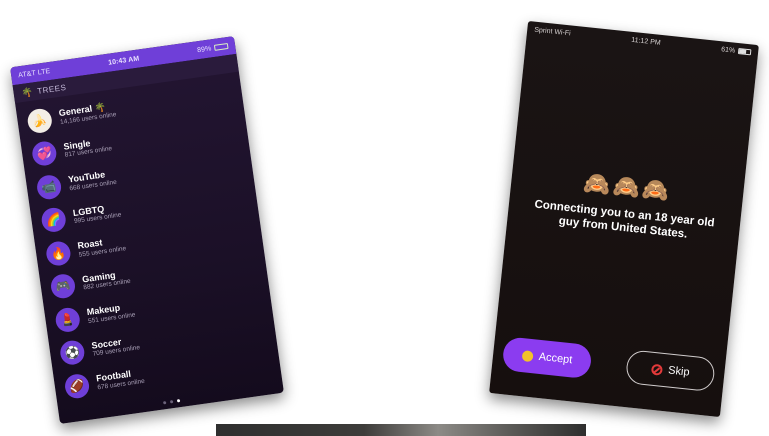 This screenshot has width=769, height=436. I want to click on channel-icon: 💄, so click(68, 320).